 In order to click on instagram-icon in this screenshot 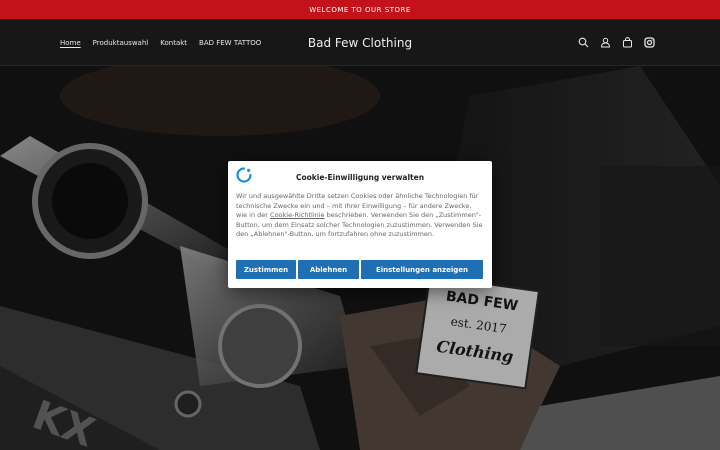, I will do `click(649, 43)`.